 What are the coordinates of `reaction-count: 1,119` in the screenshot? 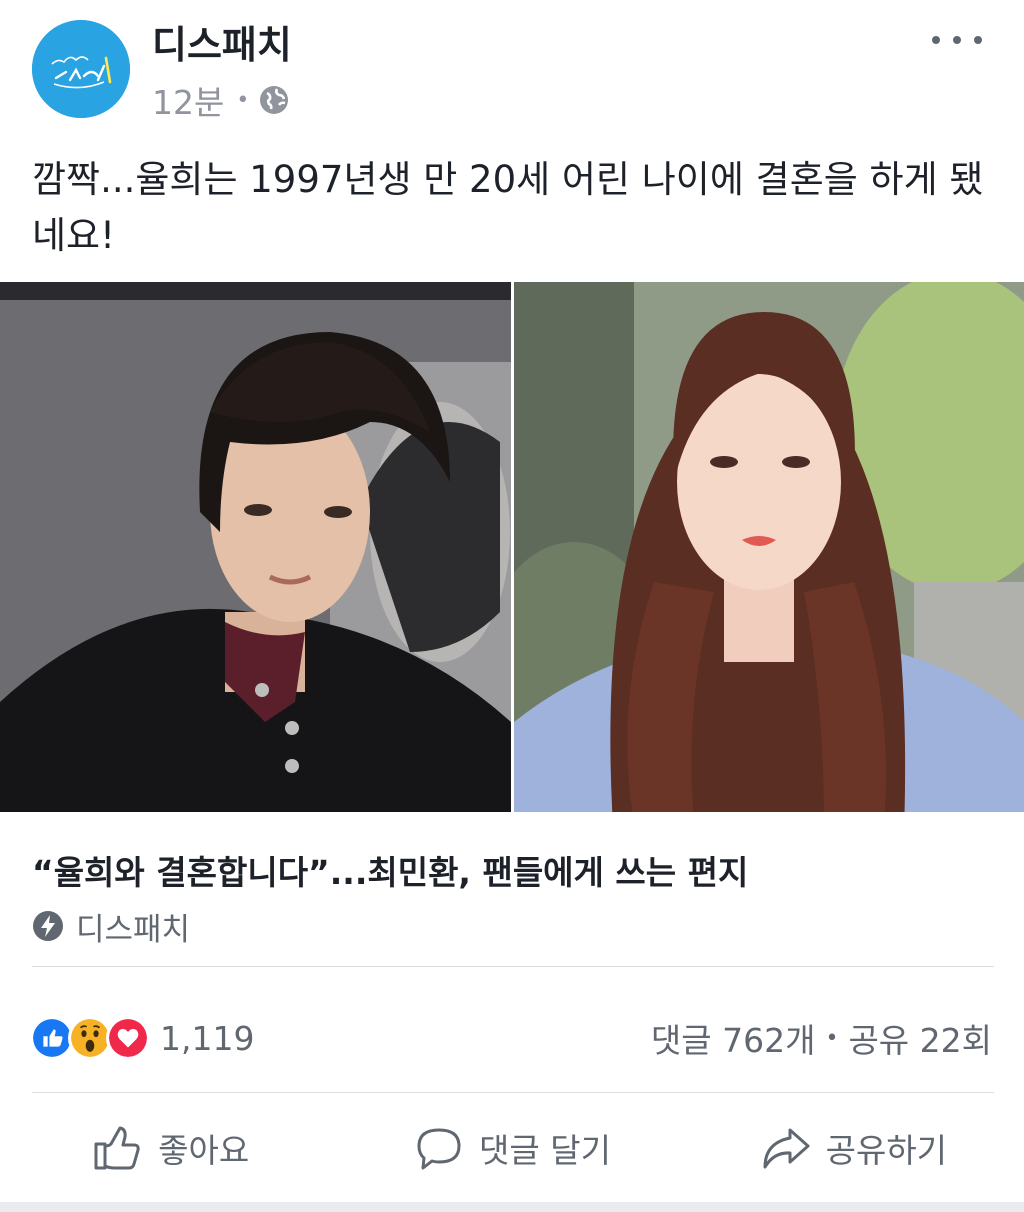 It's located at (207, 1038).